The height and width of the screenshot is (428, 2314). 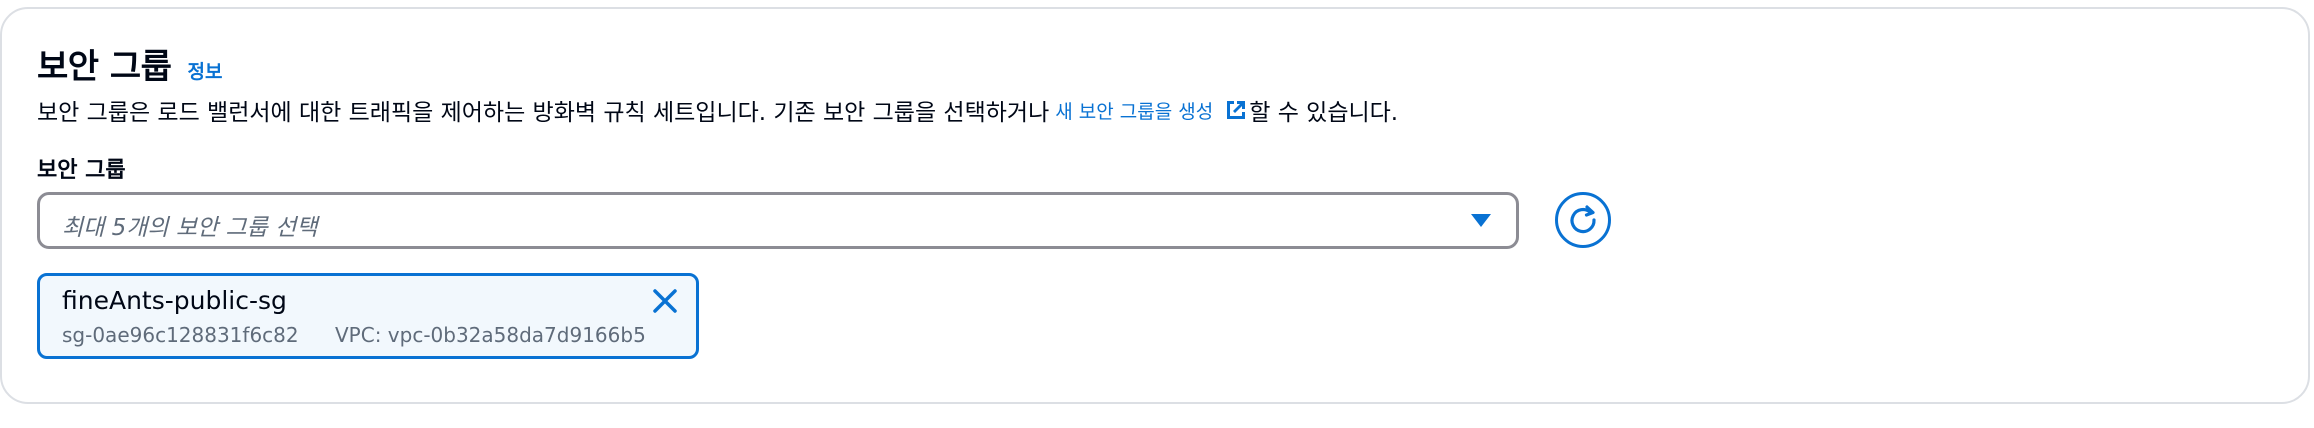 I want to click on security-group-vpc: VPC: vpc-0b32a58da7d9166b5, so click(x=490, y=335).